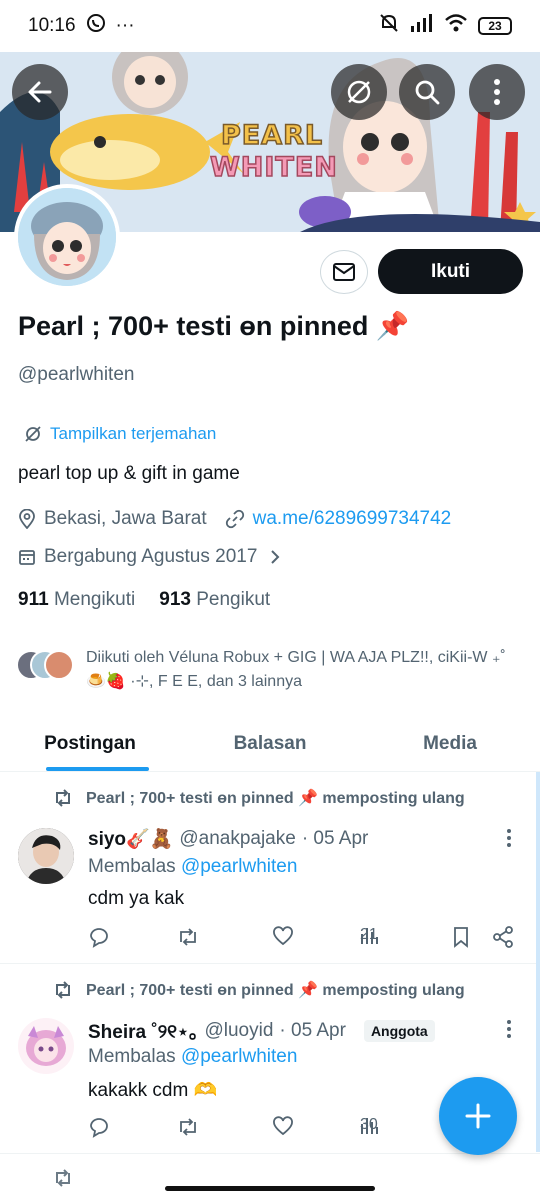 Image resolution: width=540 pixels, height=1199 pixels. What do you see at coordinates (90, 743) in the screenshot?
I see `tab-posts: Postingan` at bounding box center [90, 743].